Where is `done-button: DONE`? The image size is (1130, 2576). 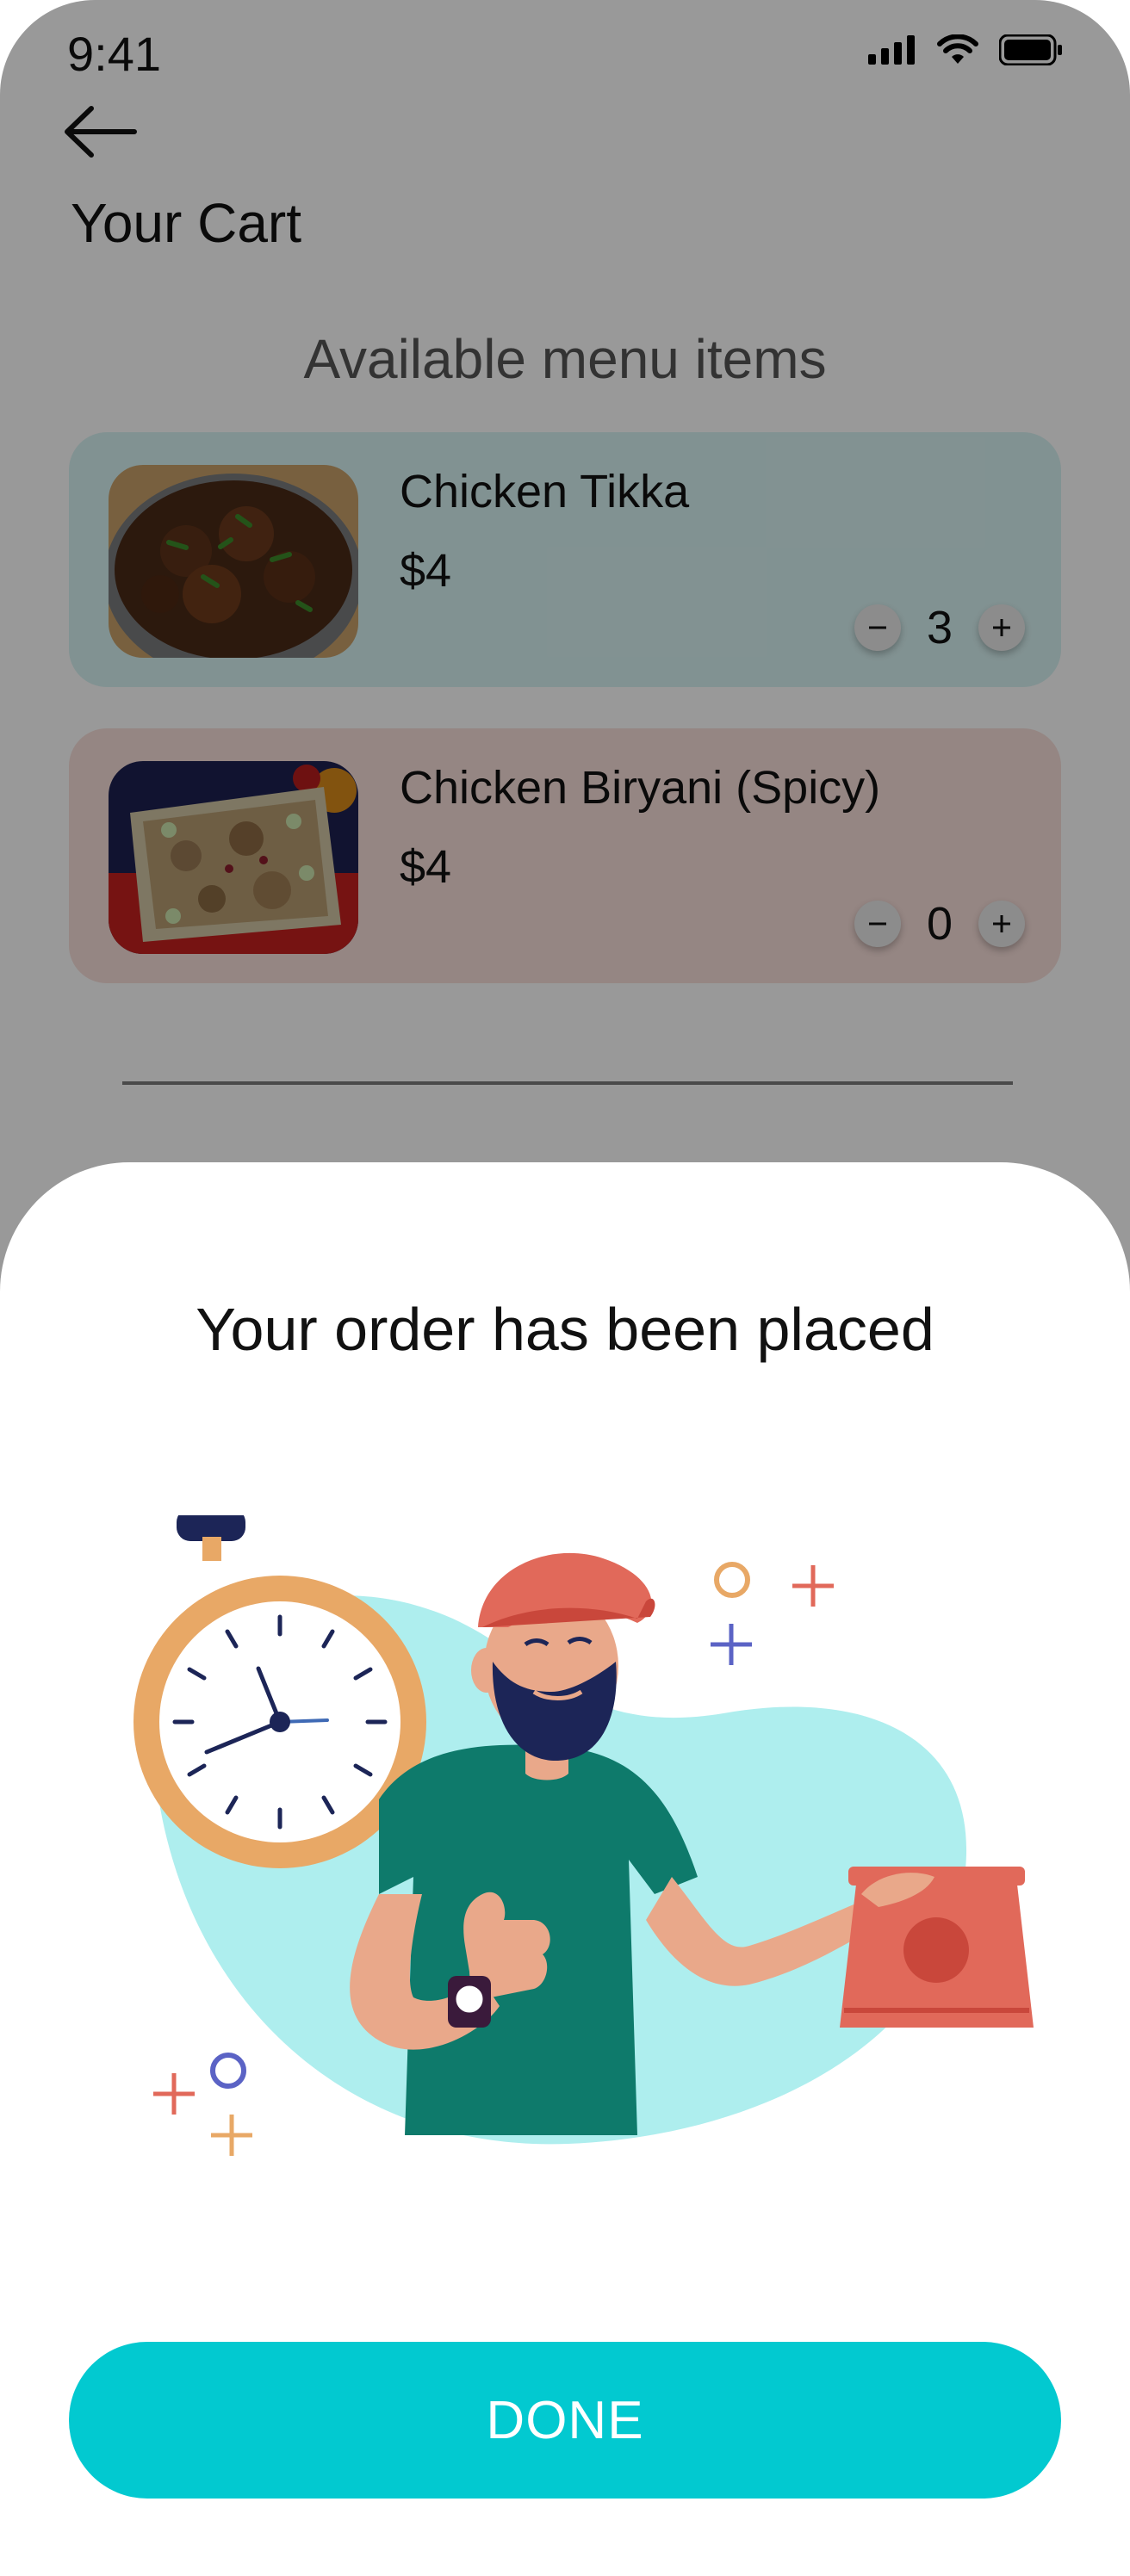
done-button: DONE is located at coordinates (565, 2421).